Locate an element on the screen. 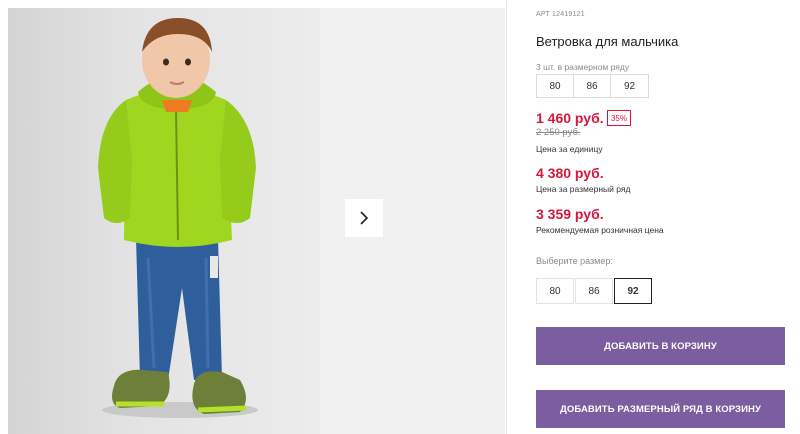 Image resolution: width=800 pixels, height=434 pixels. row-price-caption: Цена за размерный ряд is located at coordinates (583, 189).